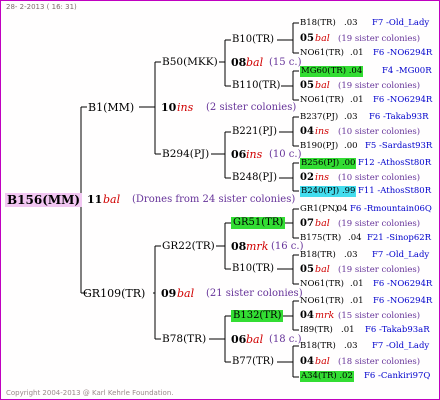 This screenshot has width=440, height=400. Describe the element at coordinates (253, 361) in the screenshot. I see `gen3-id: B77(TR)` at that location.